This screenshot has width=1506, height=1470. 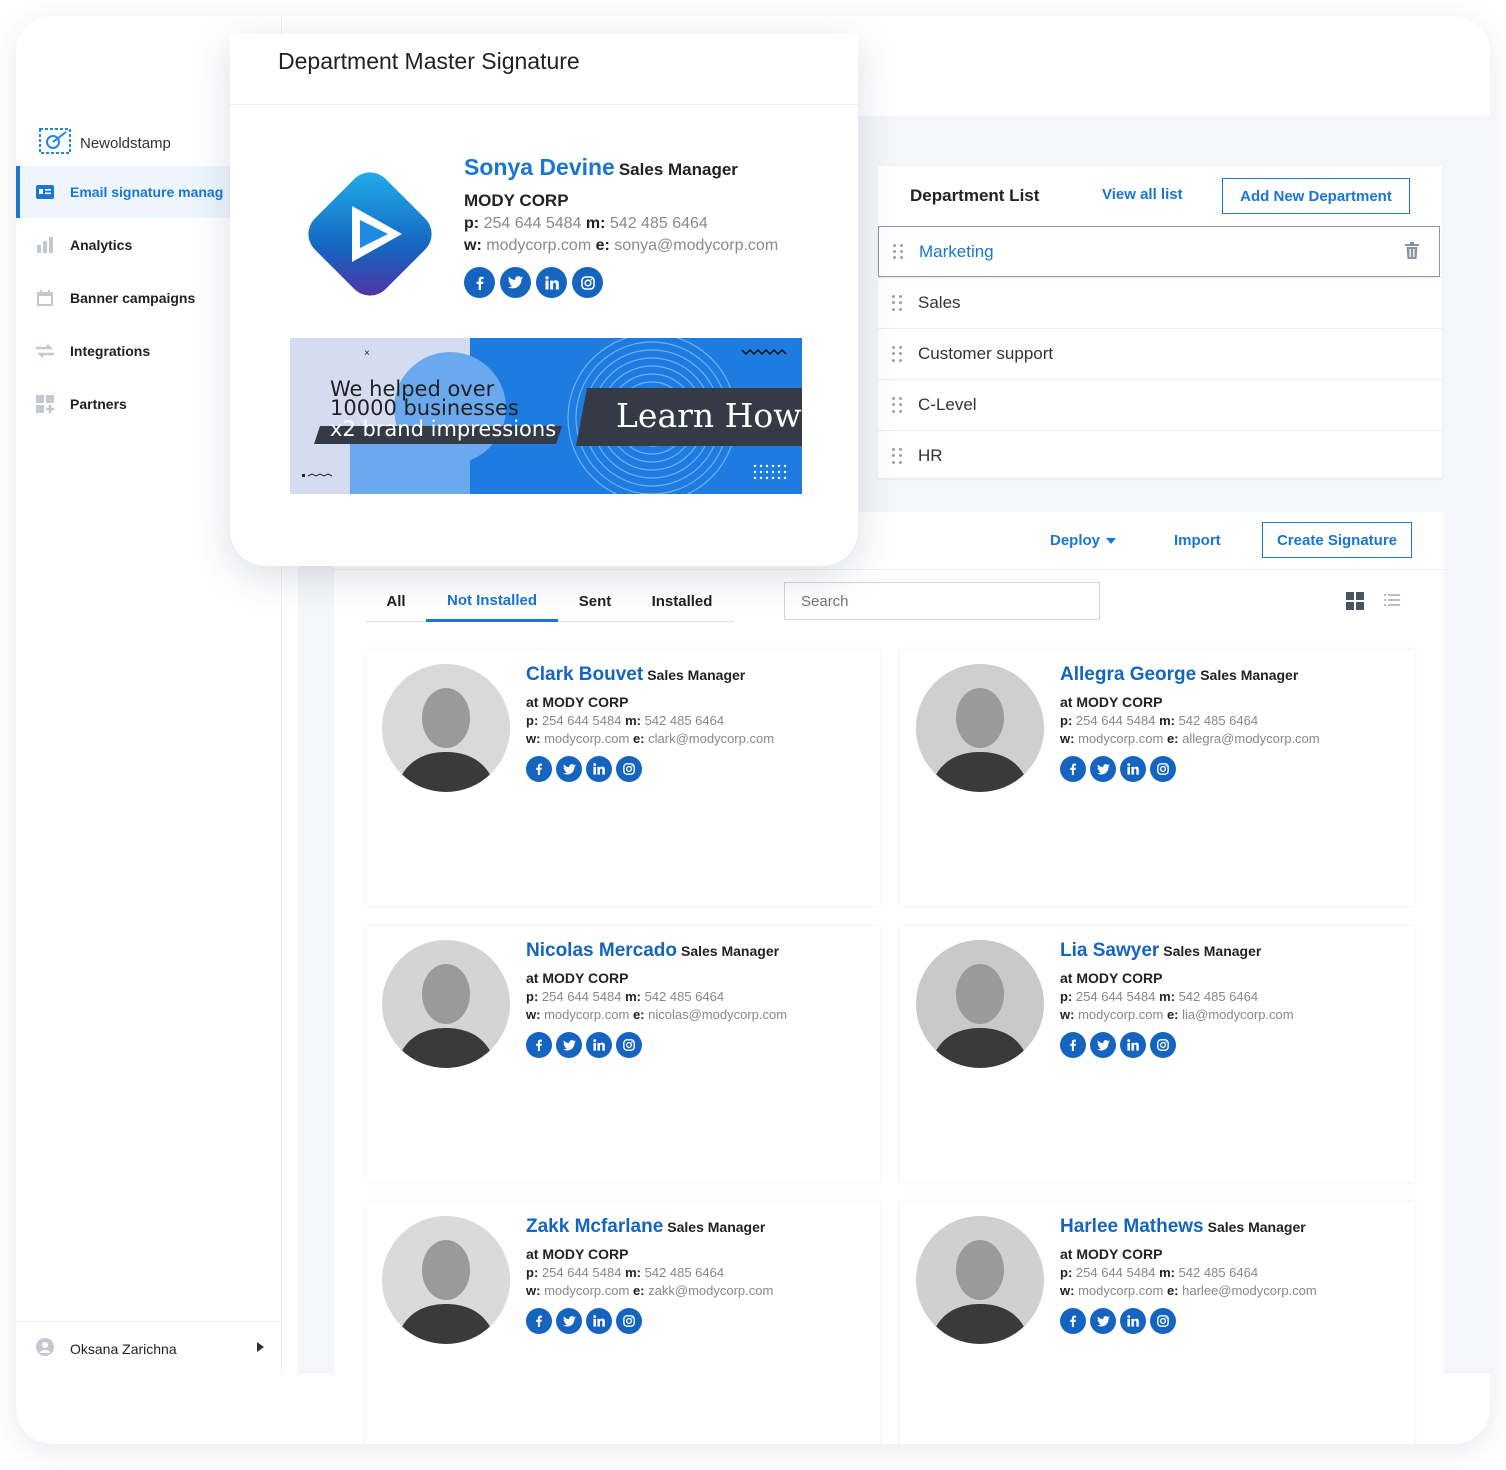 I want to click on signature-web-line: w: modycorp.com e: harlee@modycorp.com, so click(x=1188, y=1290).